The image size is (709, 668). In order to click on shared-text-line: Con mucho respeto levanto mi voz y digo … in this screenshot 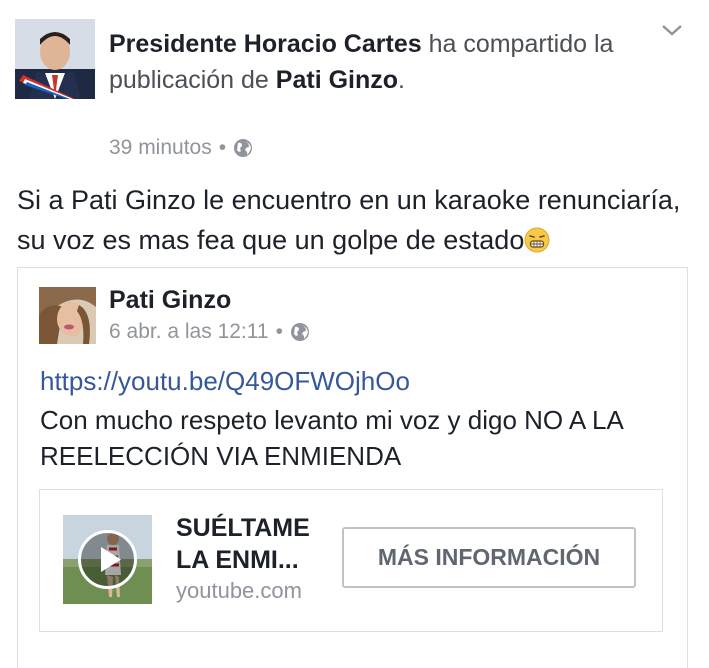, I will do `click(332, 420)`.